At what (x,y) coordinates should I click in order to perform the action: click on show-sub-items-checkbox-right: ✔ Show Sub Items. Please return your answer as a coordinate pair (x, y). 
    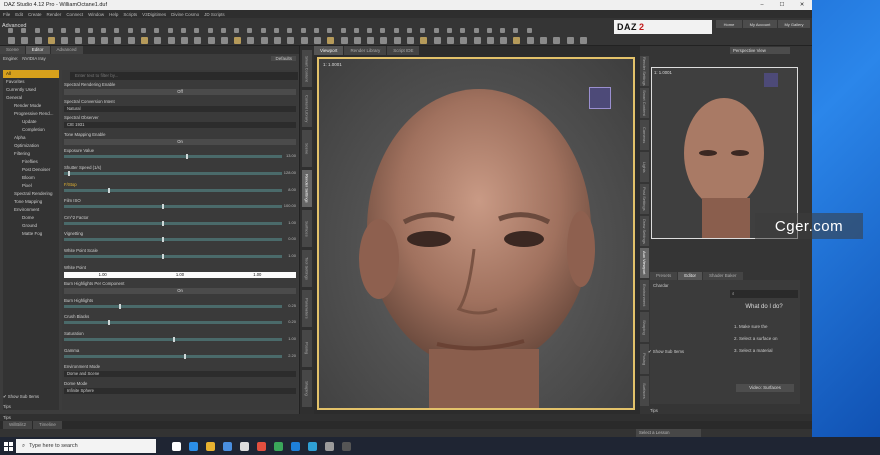
    Looking at the image, I should click on (666, 352).